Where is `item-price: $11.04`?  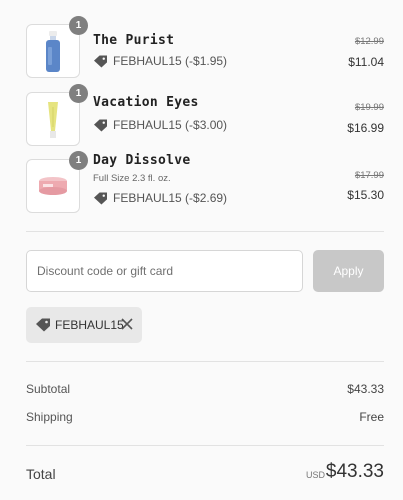
item-price: $11.04 is located at coordinates (366, 62).